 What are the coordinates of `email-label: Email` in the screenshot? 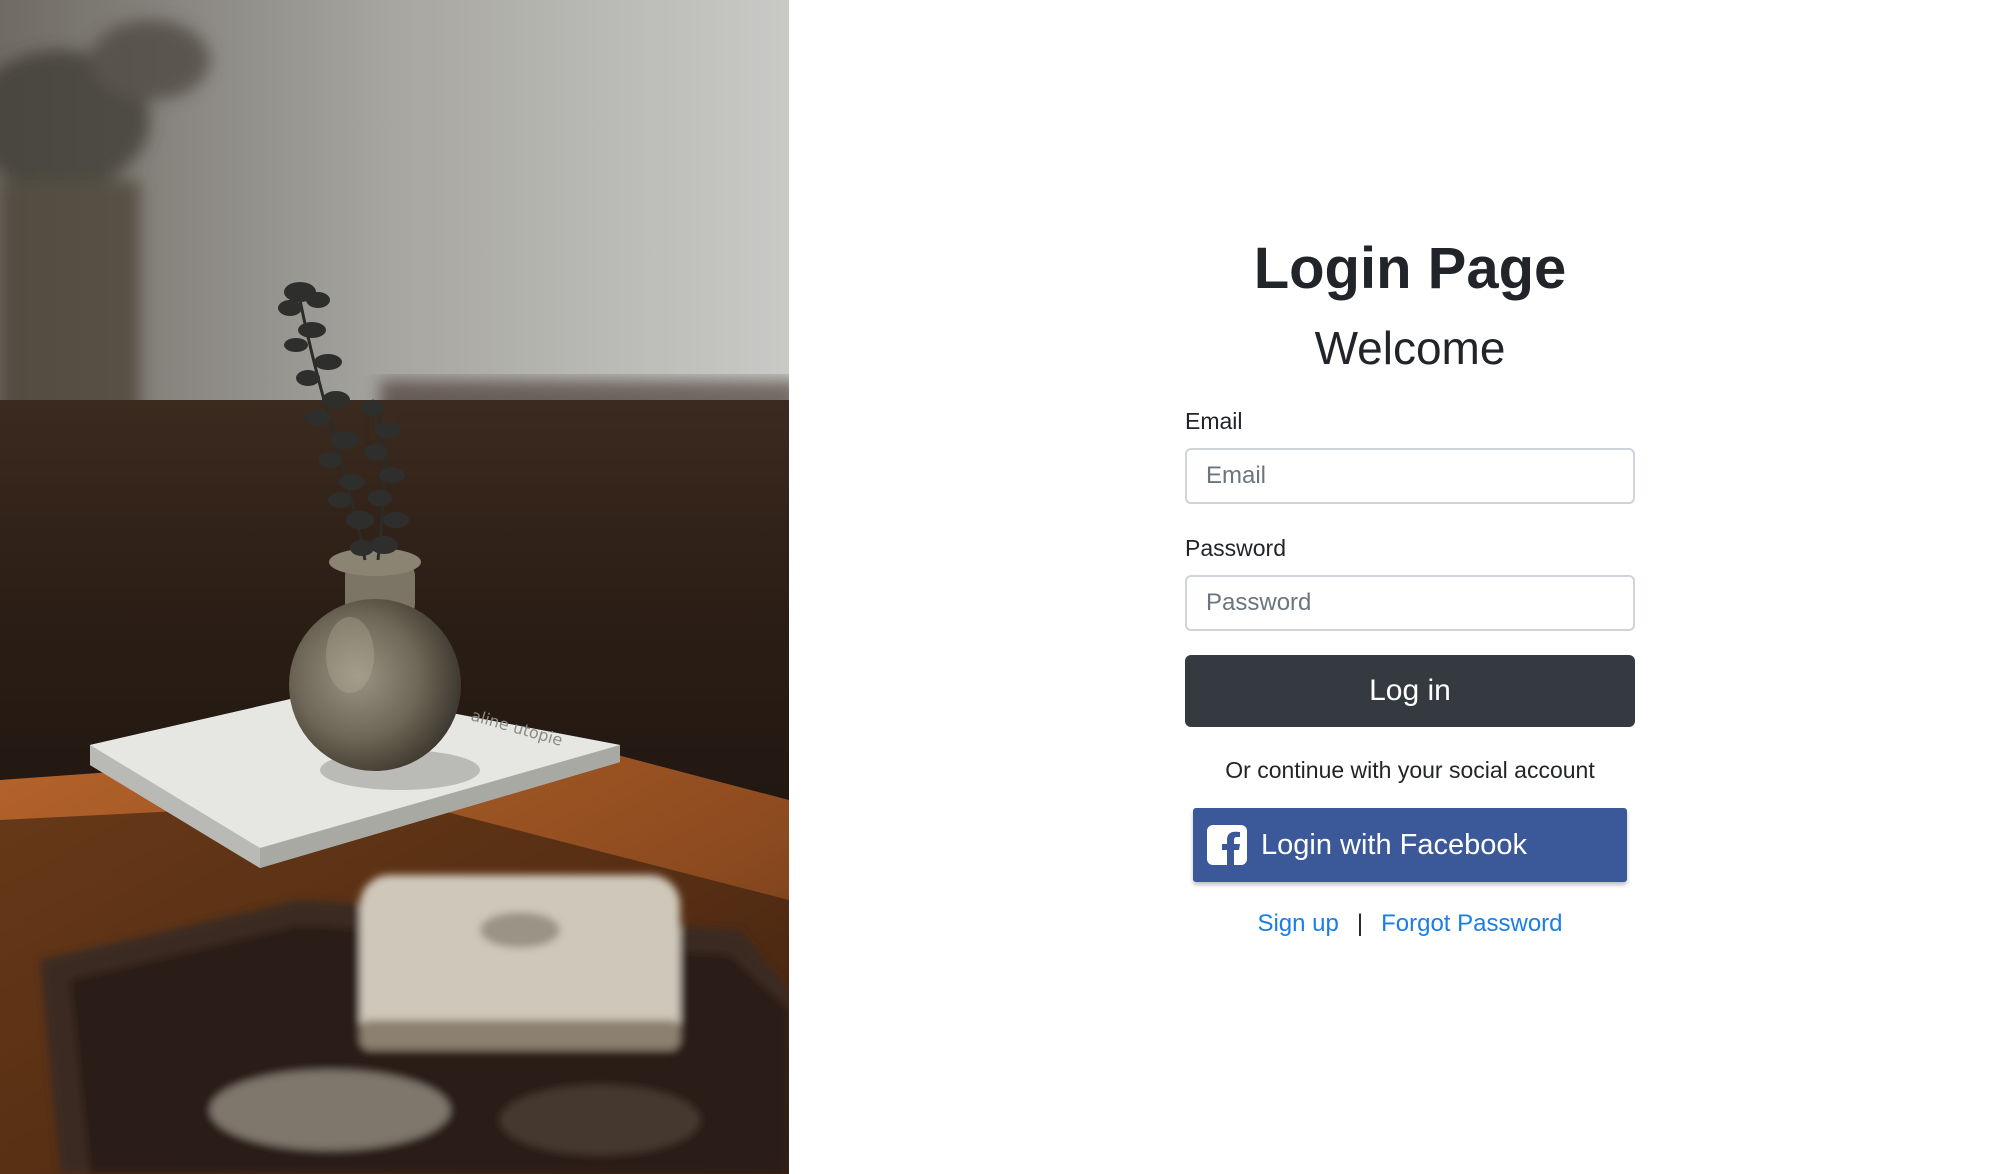 It's located at (1214, 421).